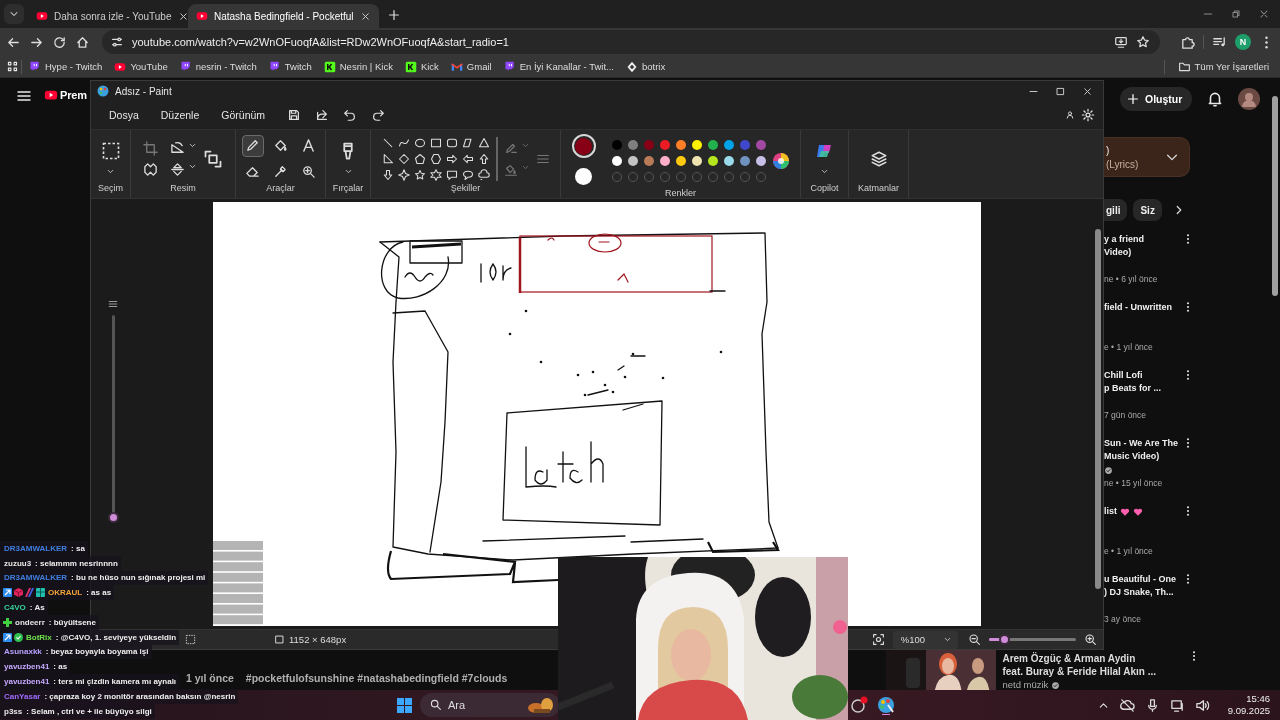  Describe the element at coordinates (322, 115) in the screenshot. I see `share-icon` at that location.